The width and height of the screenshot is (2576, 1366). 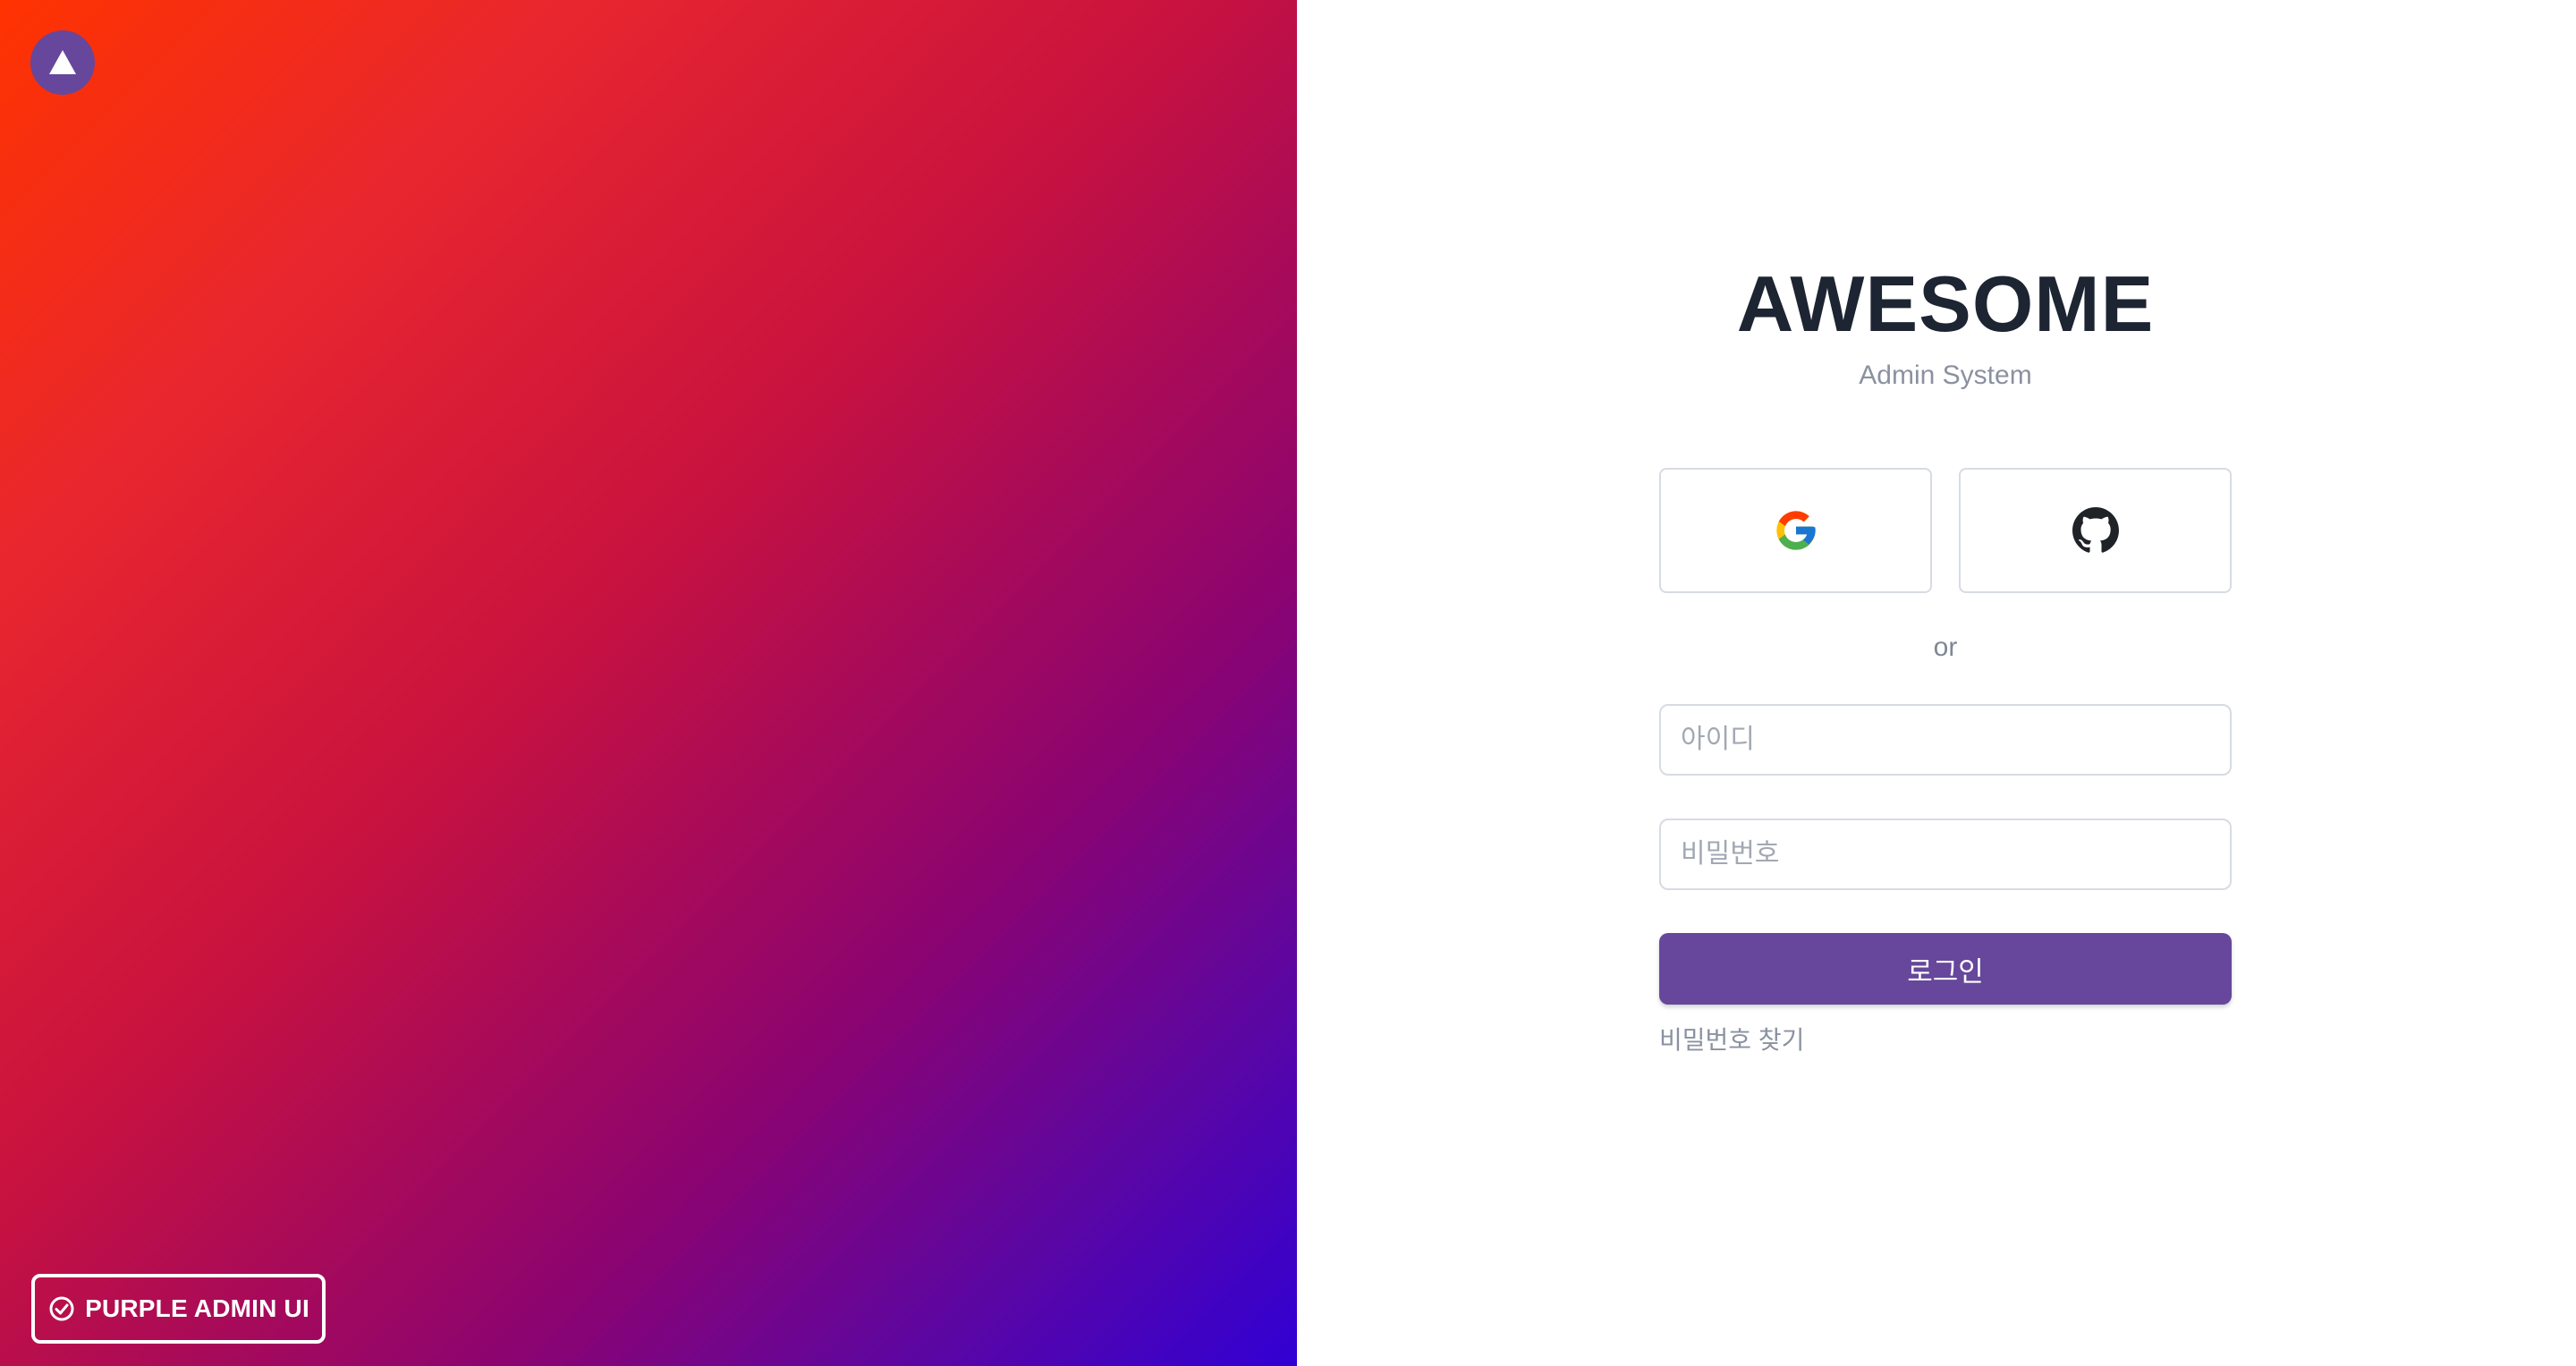 I want to click on github-login-button, so click(x=2095, y=530).